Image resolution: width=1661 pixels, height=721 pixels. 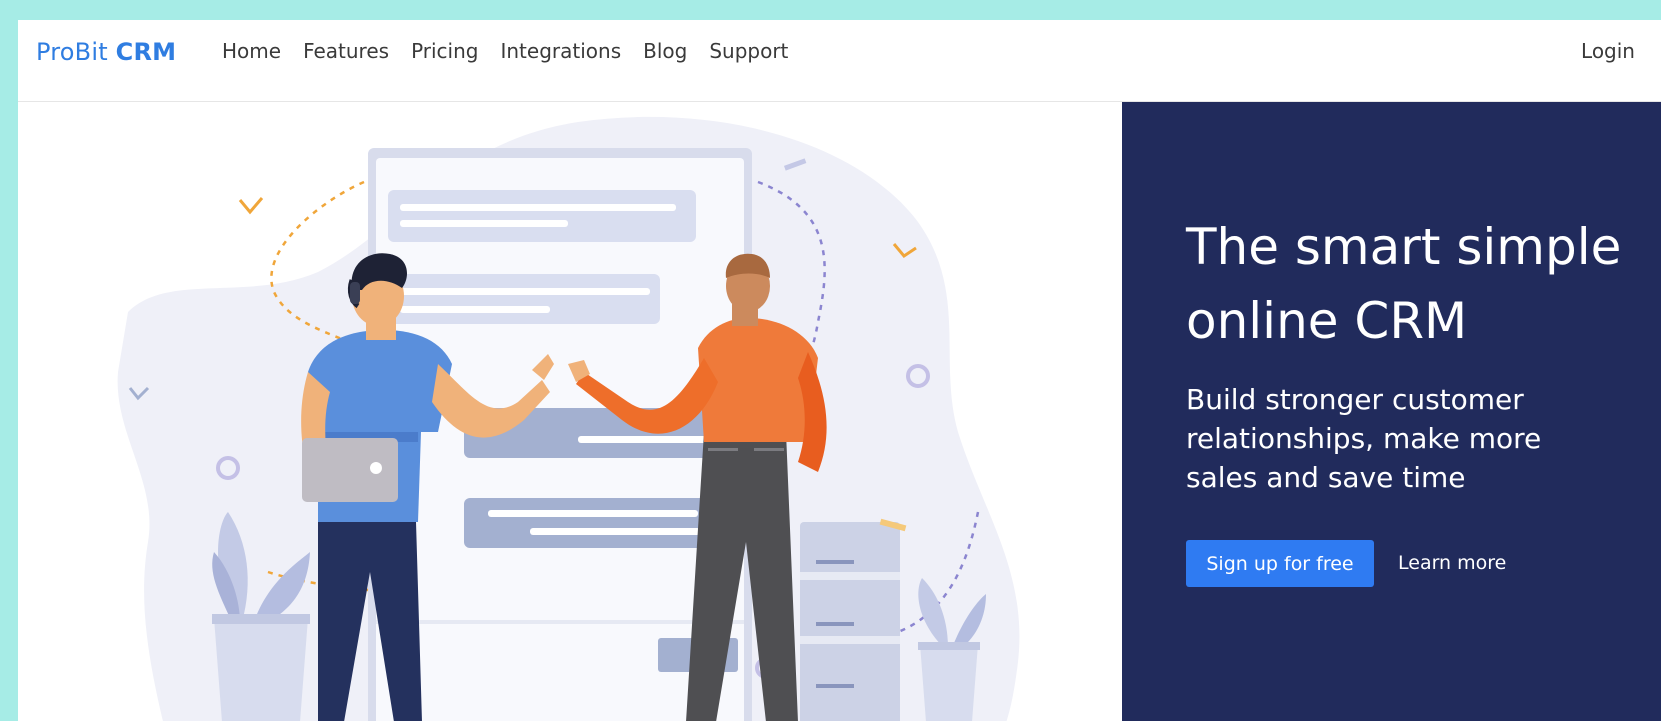 What do you see at coordinates (346, 51) in the screenshot?
I see `nav-link-features: Features` at bounding box center [346, 51].